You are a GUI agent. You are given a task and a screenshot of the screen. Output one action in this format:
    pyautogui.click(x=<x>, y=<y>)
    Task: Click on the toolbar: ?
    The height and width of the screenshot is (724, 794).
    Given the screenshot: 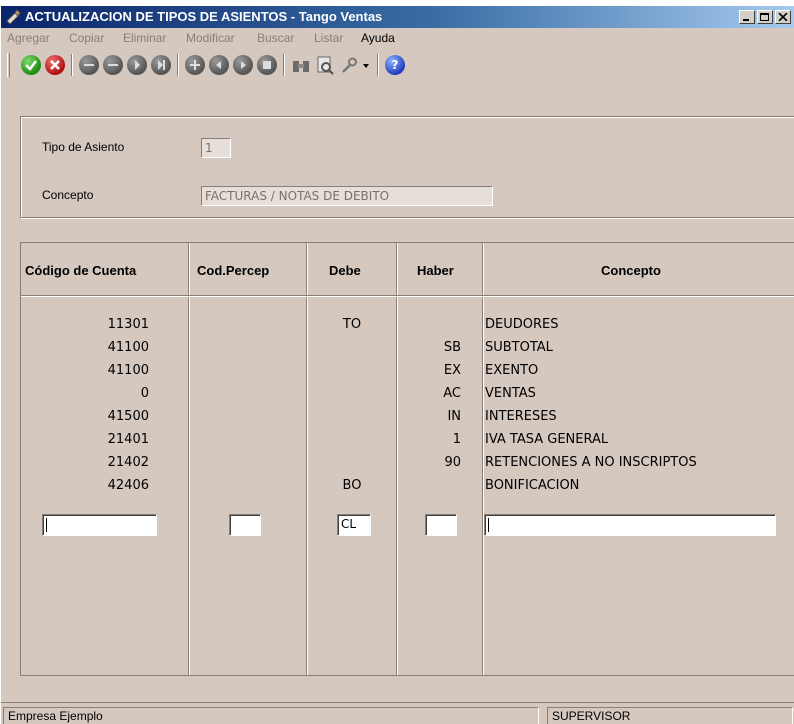 What is the action you would take?
    pyautogui.click(x=400, y=65)
    